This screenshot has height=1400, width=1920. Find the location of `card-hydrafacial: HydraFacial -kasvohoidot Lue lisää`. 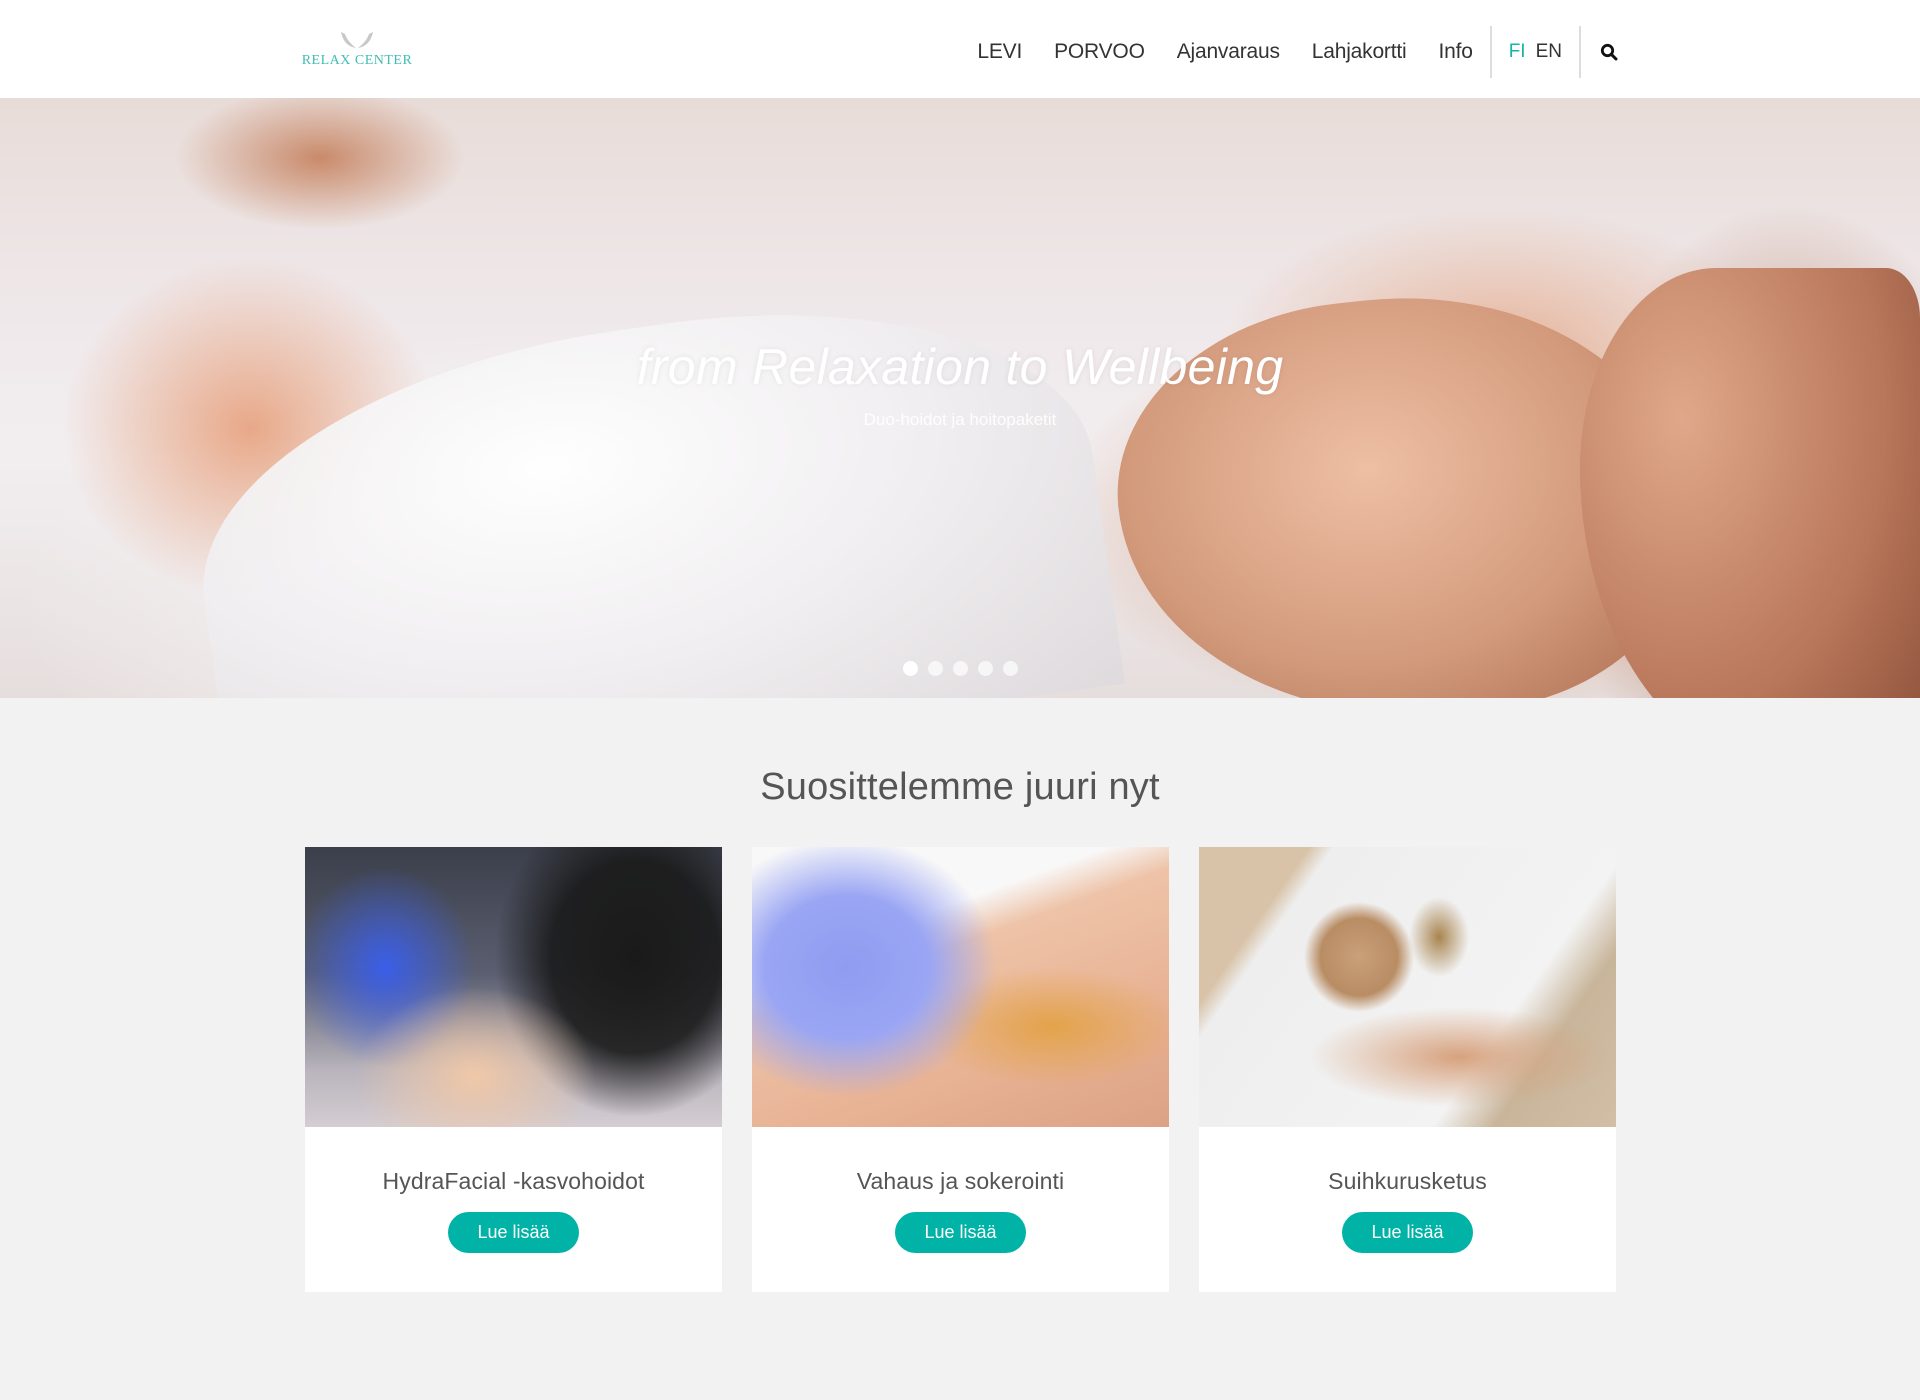

card-hydrafacial: HydraFacial -kasvohoidot Lue lisää is located at coordinates (513, 1069).